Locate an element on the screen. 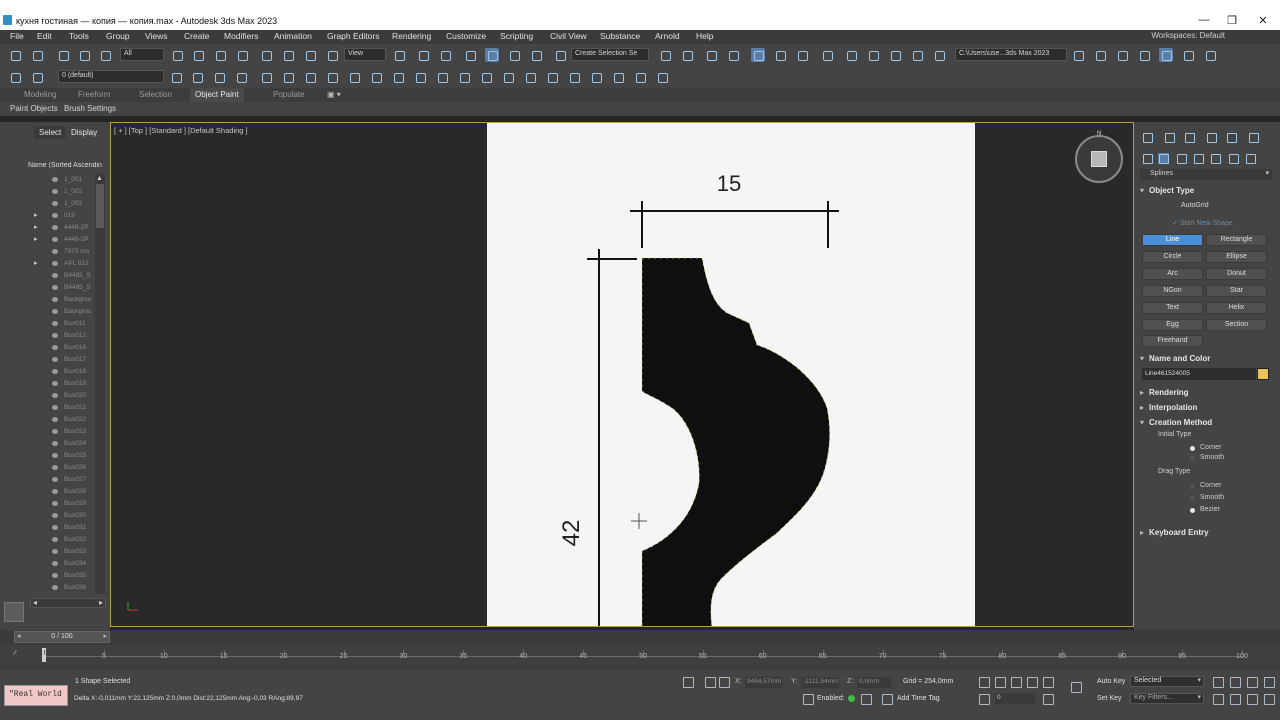  list-item: Box028 is located at coordinates (62, 492).